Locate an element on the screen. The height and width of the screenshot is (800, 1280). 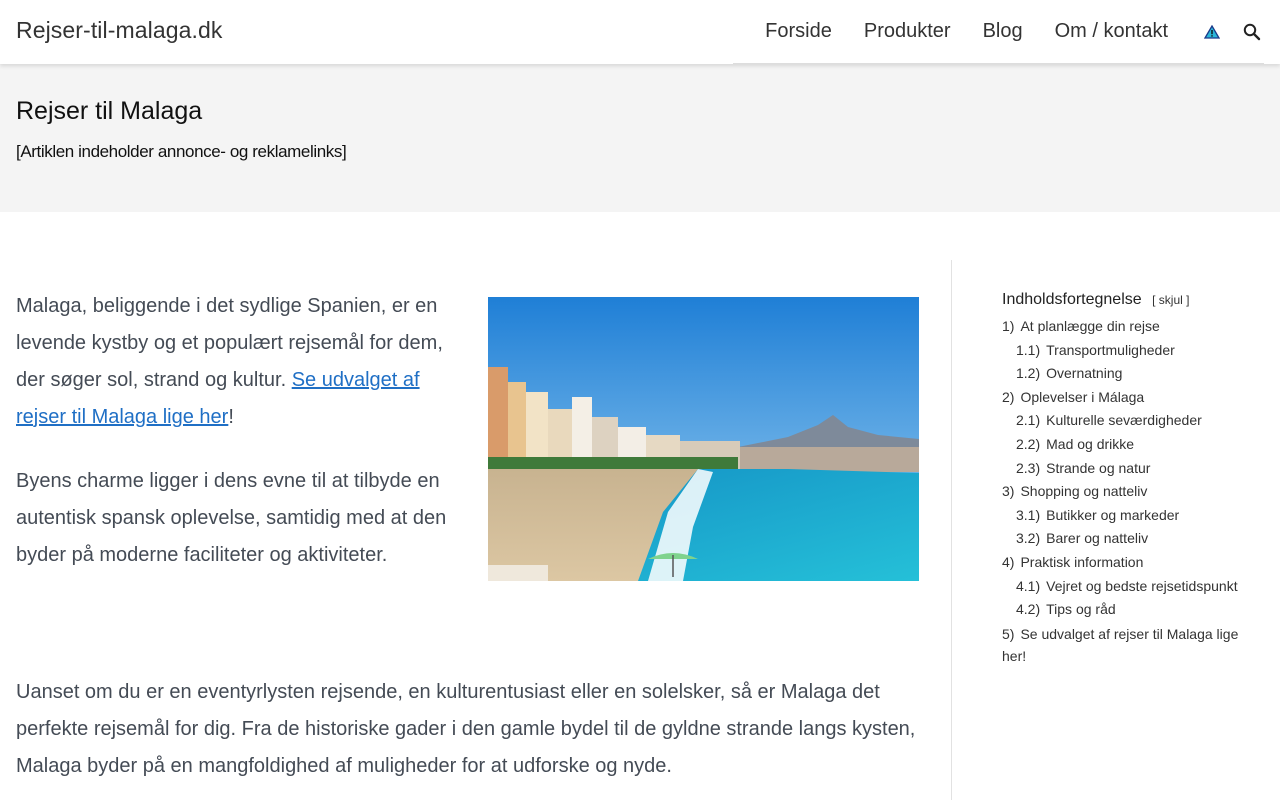
nav-item-blog: Blog is located at coordinates (1003, 31).